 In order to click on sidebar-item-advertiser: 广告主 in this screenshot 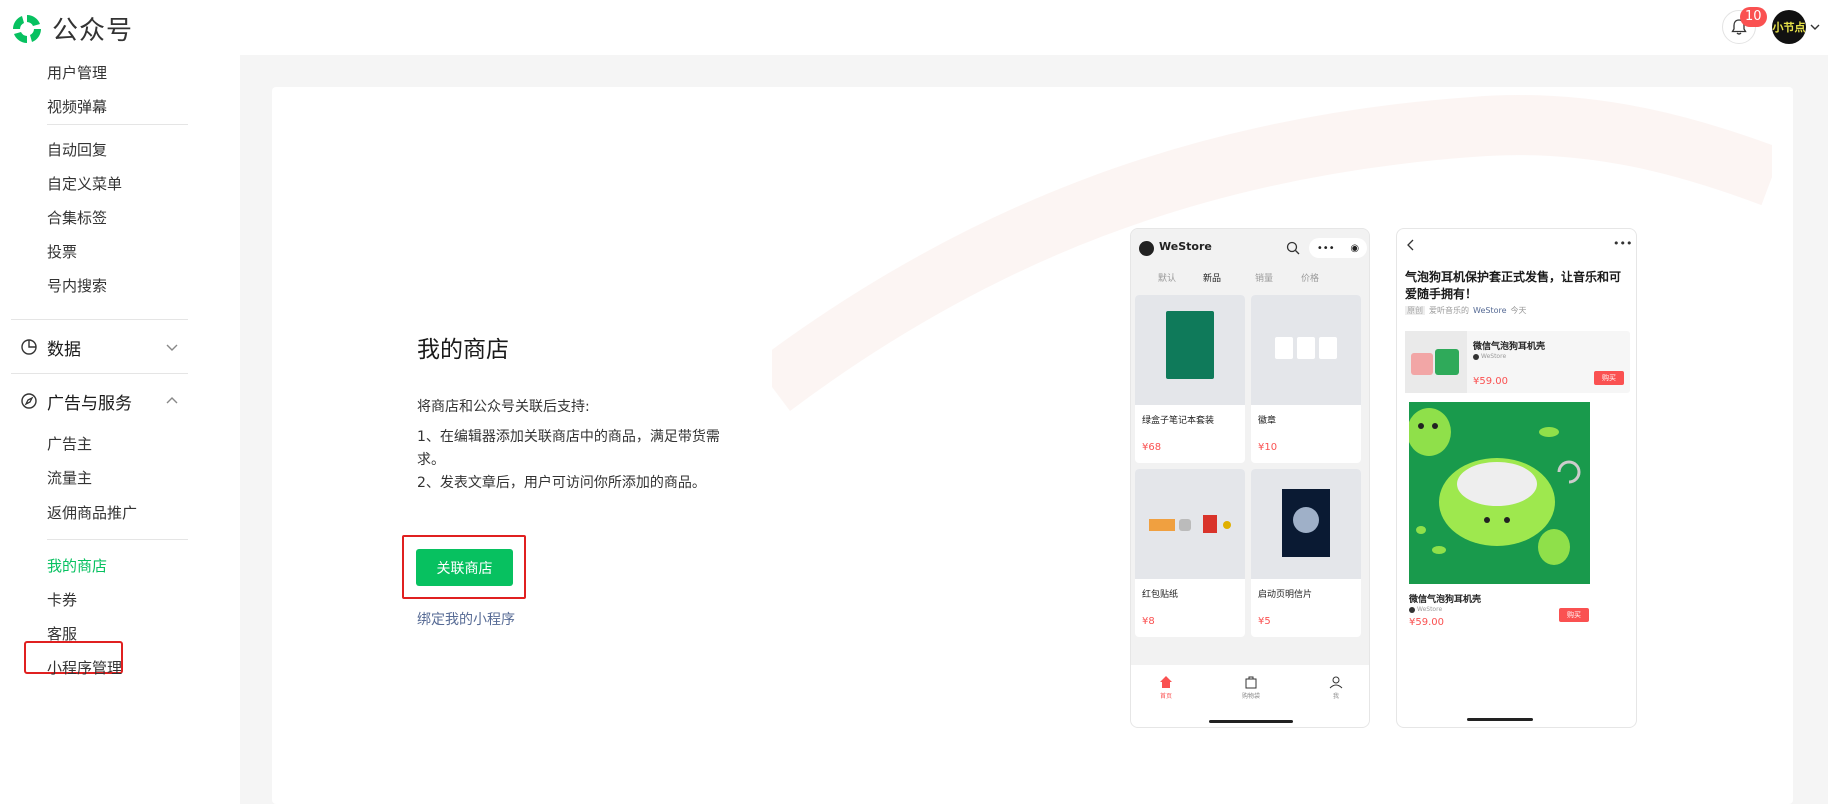, I will do `click(69, 444)`.